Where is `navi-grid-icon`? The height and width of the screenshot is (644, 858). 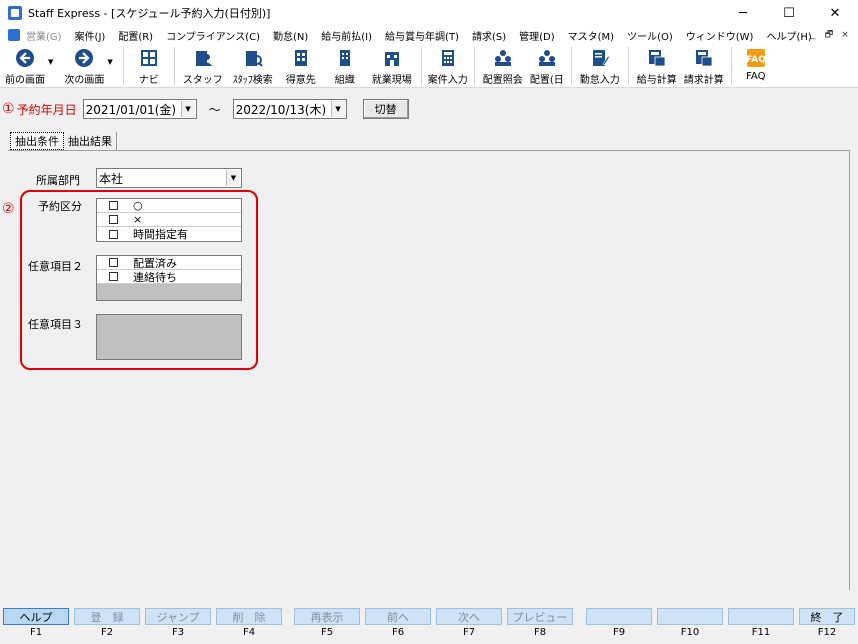
navi-grid-icon is located at coordinates (149, 58).